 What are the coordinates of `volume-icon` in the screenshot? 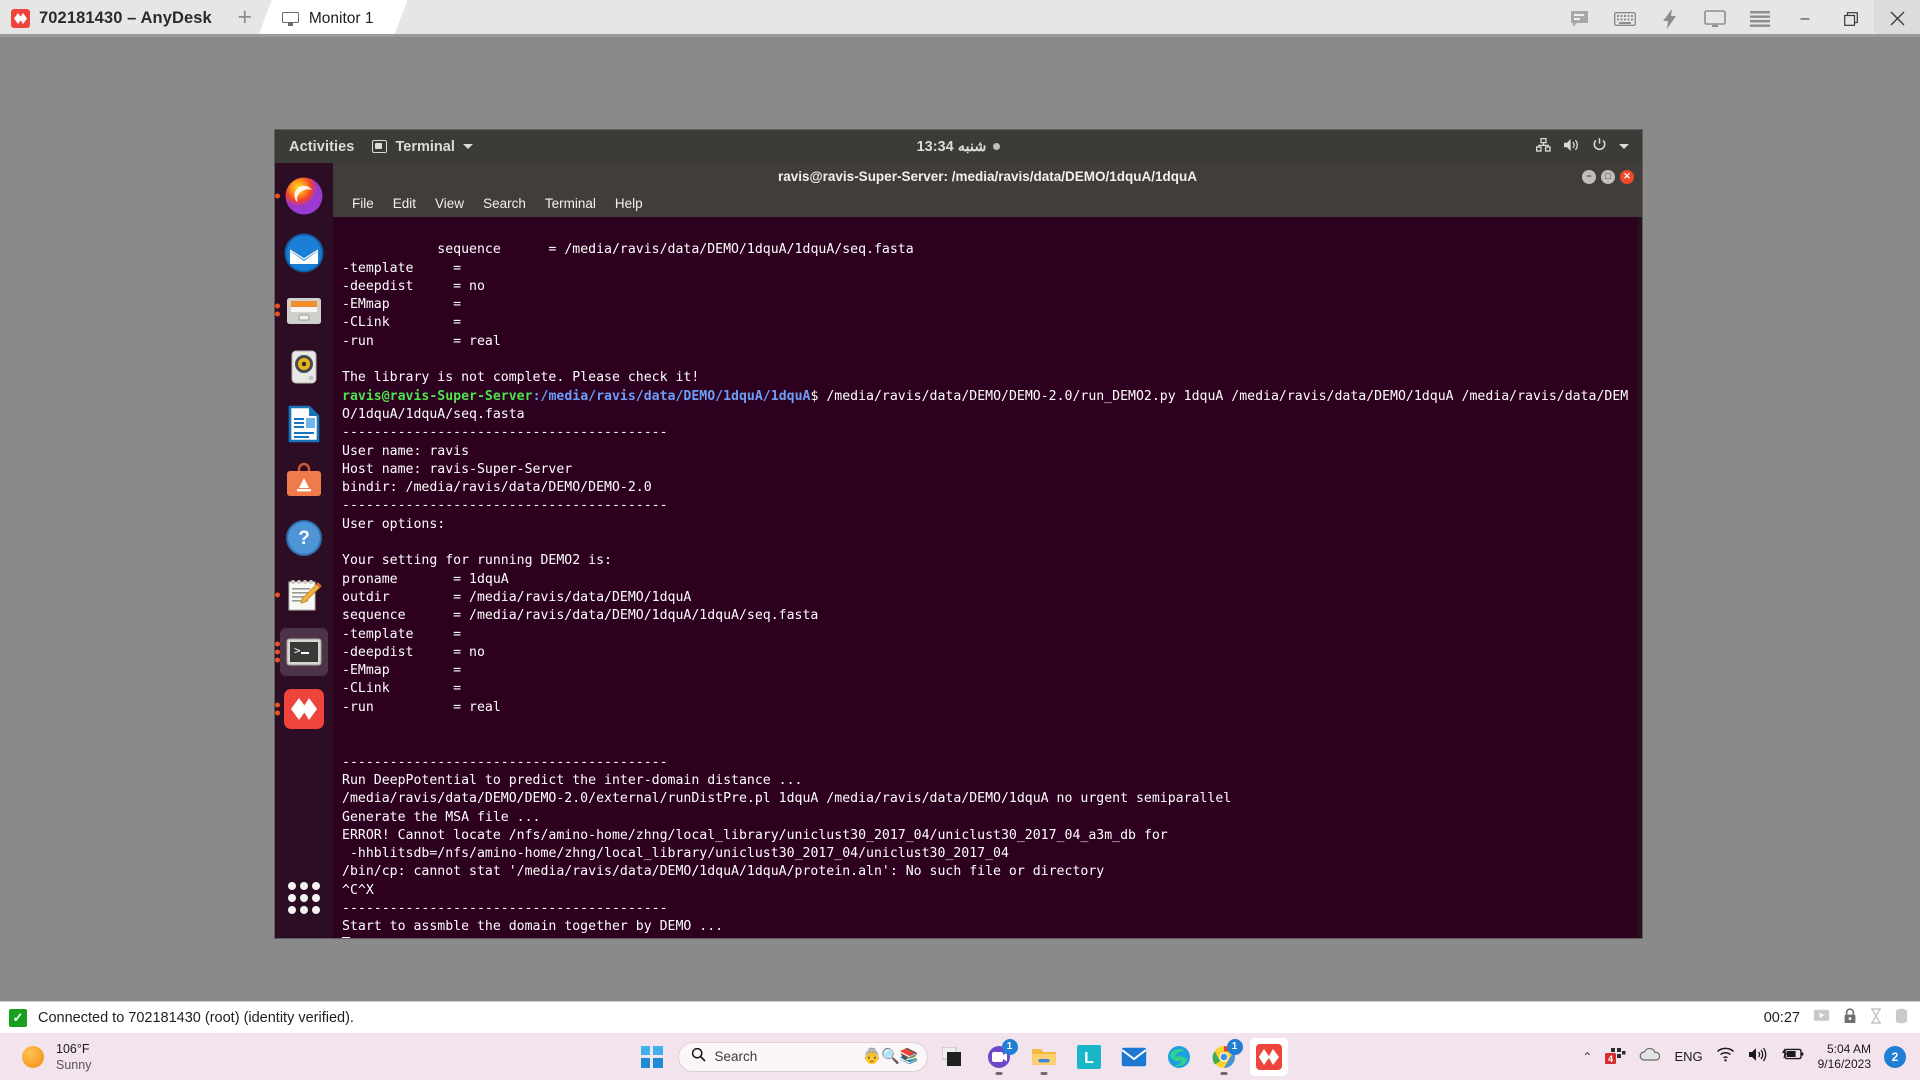 It's located at (1758, 1057).